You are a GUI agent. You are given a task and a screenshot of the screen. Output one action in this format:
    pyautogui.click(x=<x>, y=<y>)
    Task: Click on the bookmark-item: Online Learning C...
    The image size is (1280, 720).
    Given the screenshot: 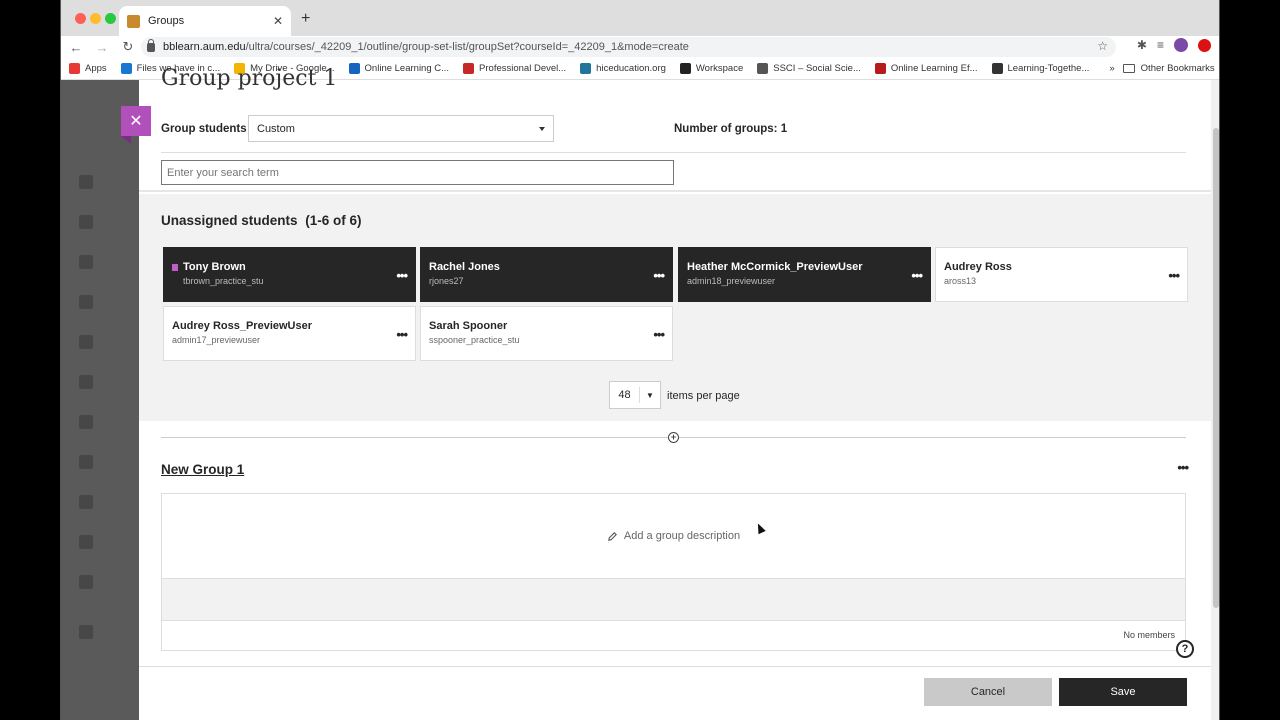 What is the action you would take?
    pyautogui.click(x=399, y=68)
    